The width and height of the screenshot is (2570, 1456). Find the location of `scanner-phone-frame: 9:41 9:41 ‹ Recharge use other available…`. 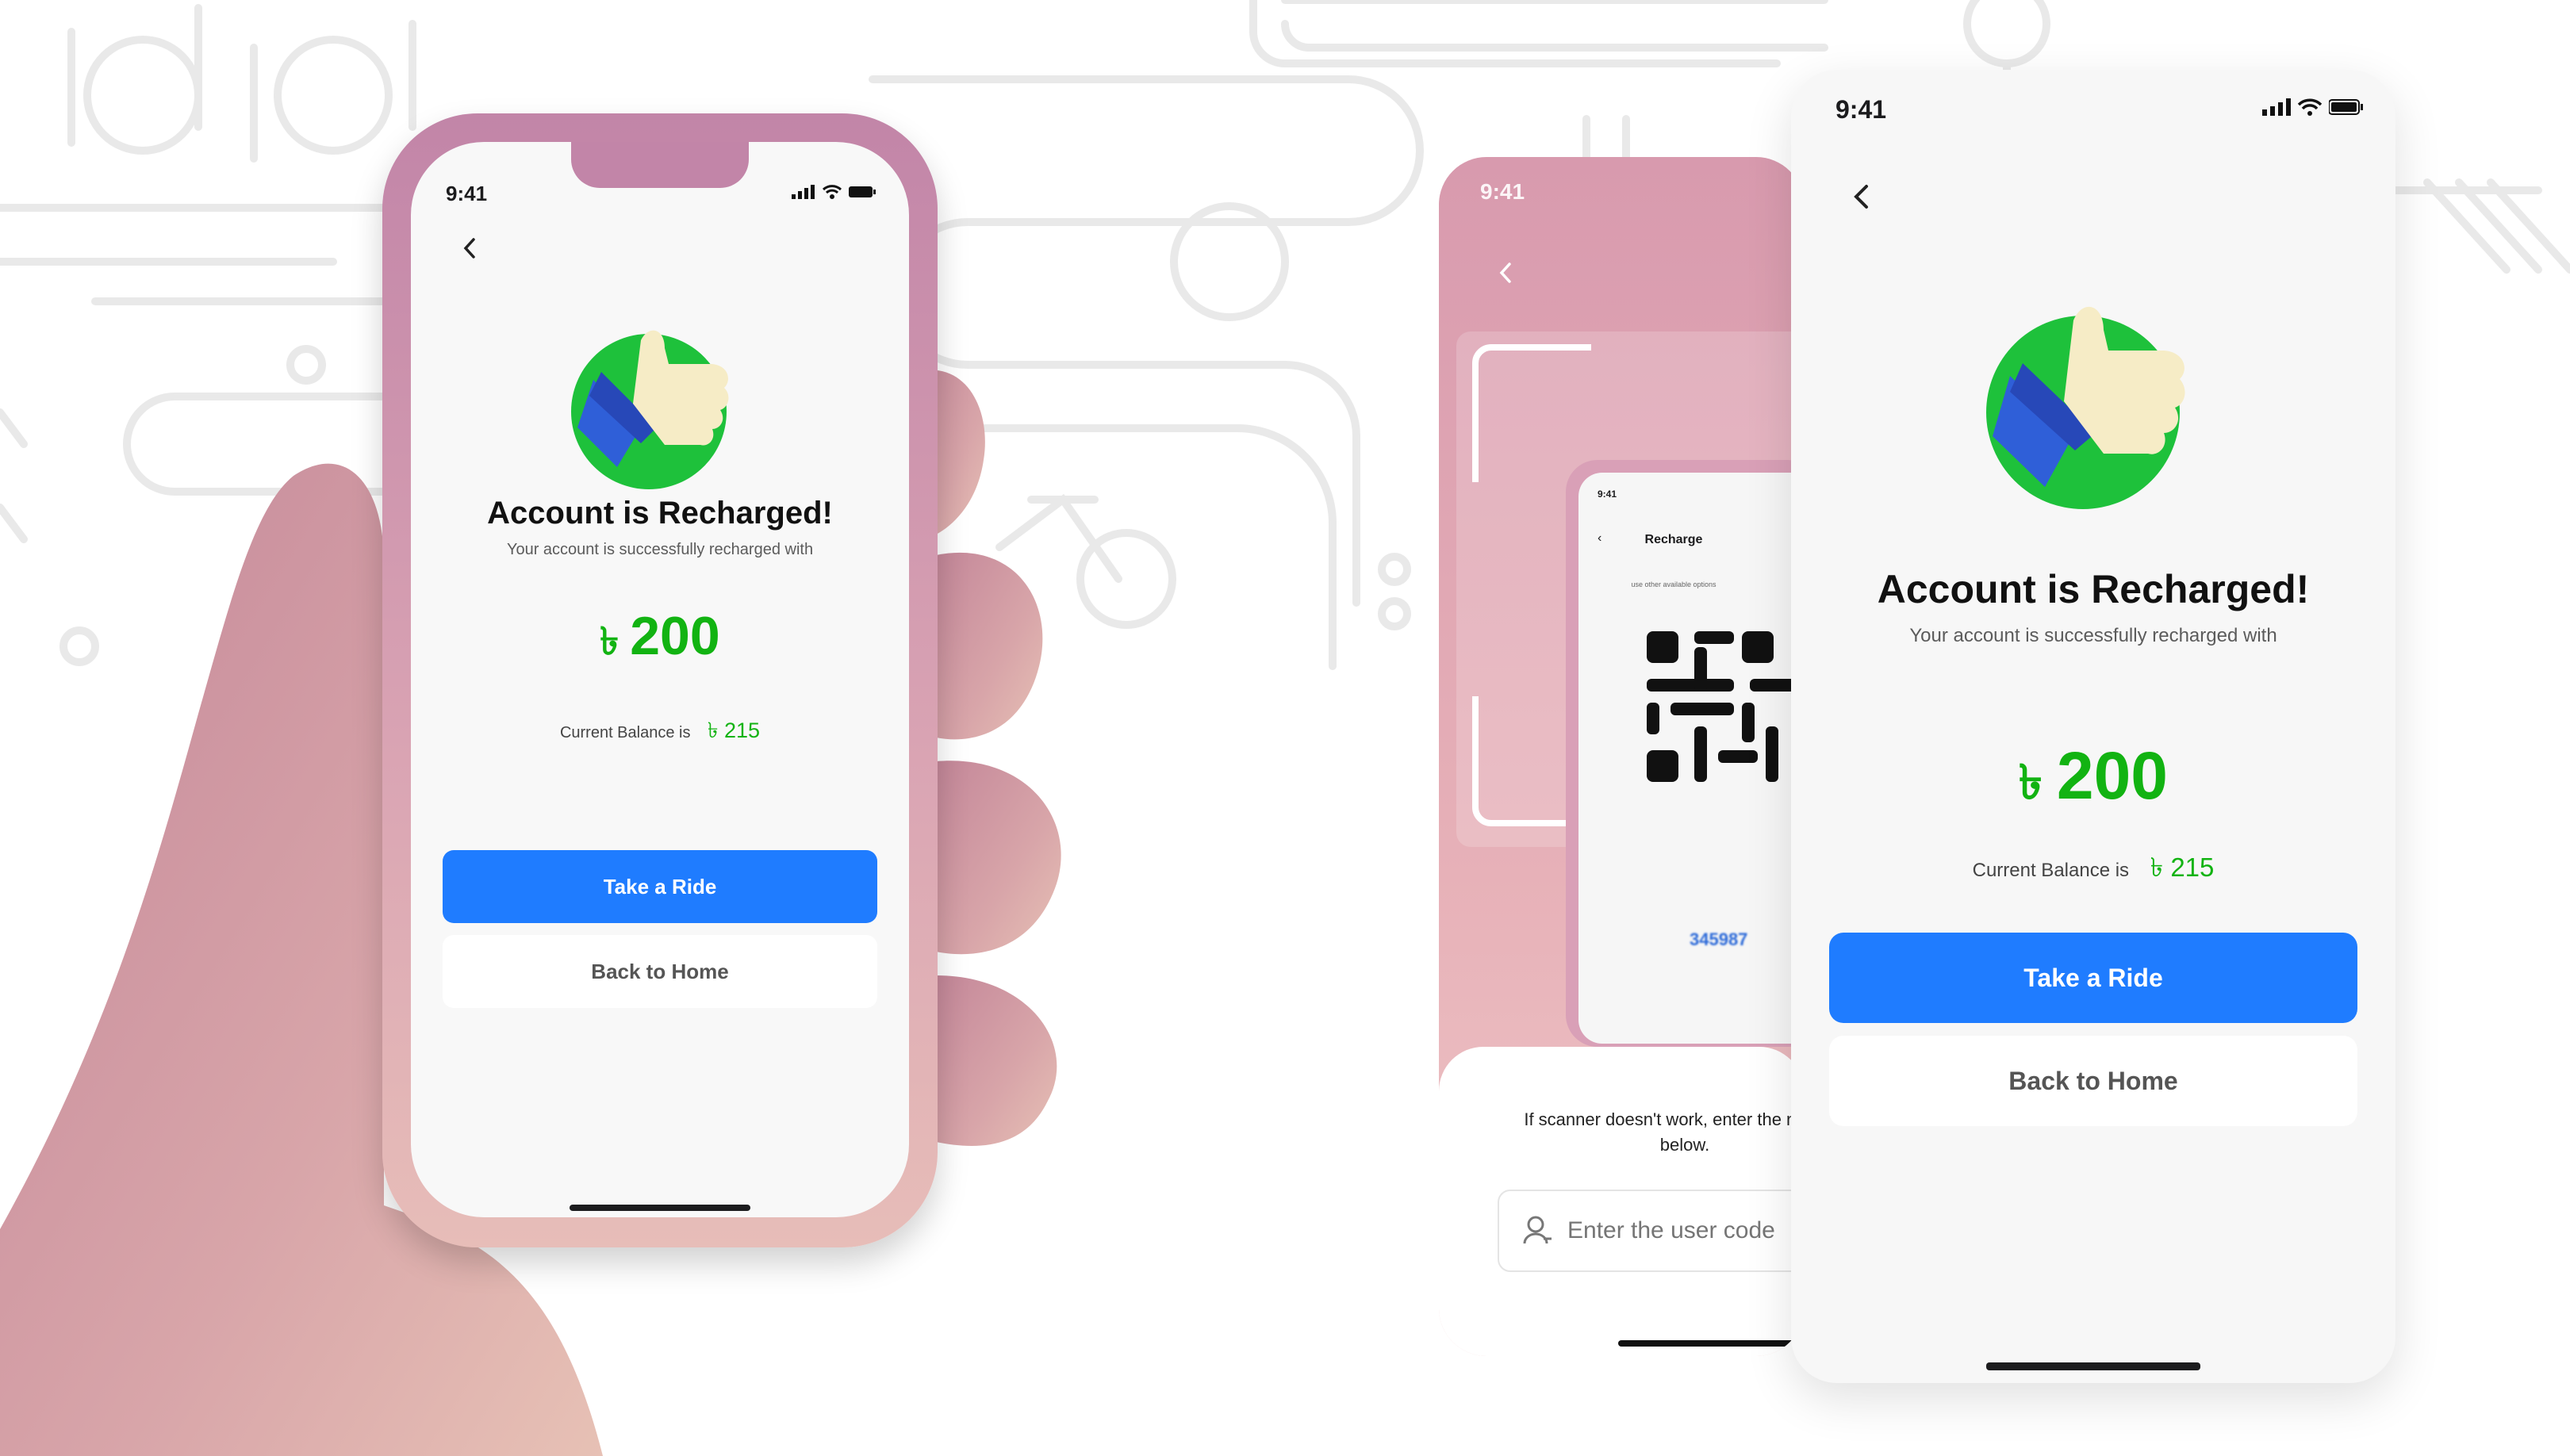

scanner-phone-frame: 9:41 9:41 ‹ Recharge use other available… is located at coordinates (1621, 756).